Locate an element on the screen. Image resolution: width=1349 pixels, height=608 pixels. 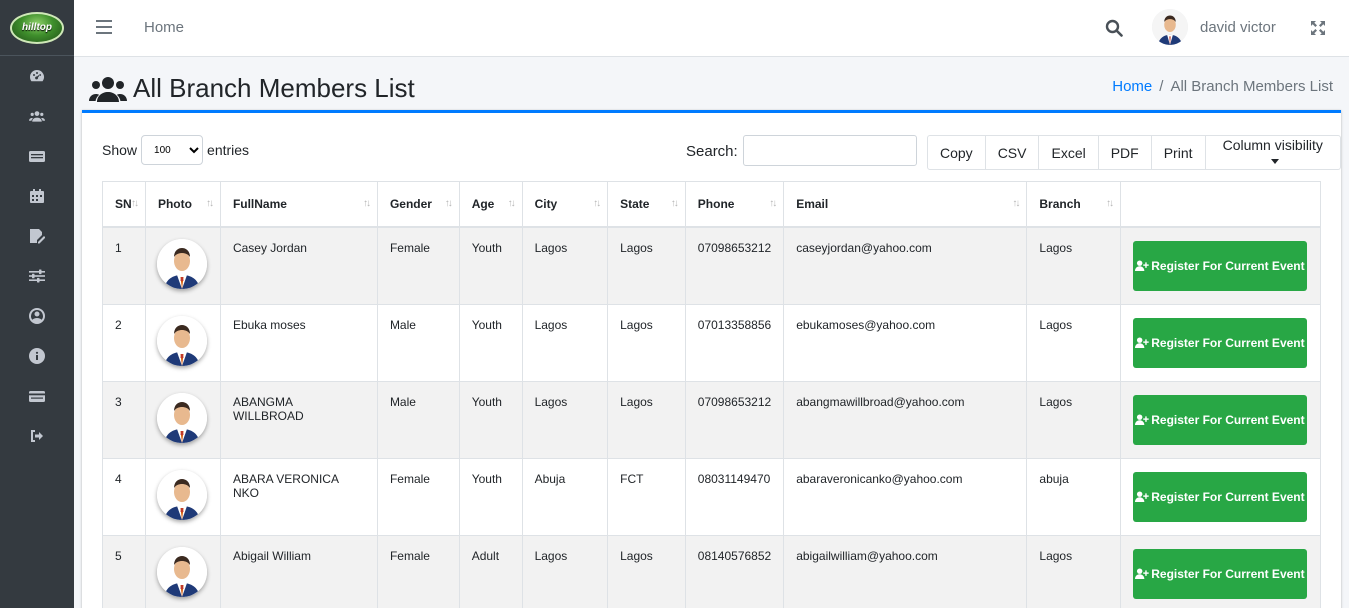
card-icon is located at coordinates (37, 396).